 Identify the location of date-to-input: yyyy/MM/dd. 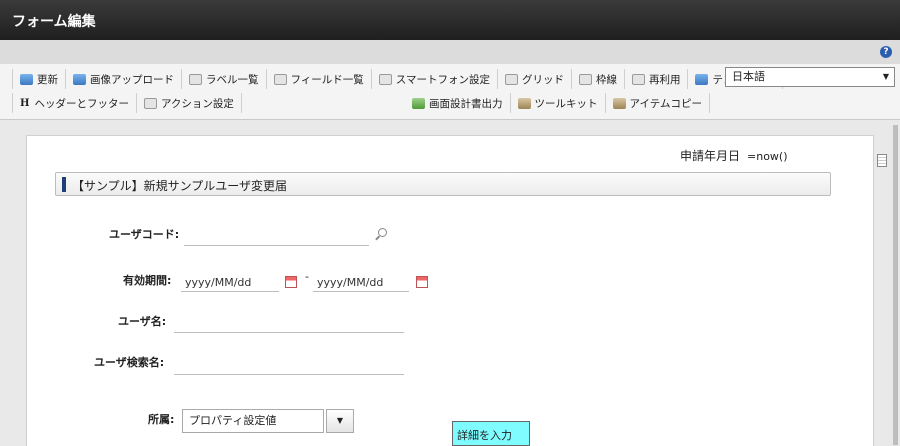
(361, 281).